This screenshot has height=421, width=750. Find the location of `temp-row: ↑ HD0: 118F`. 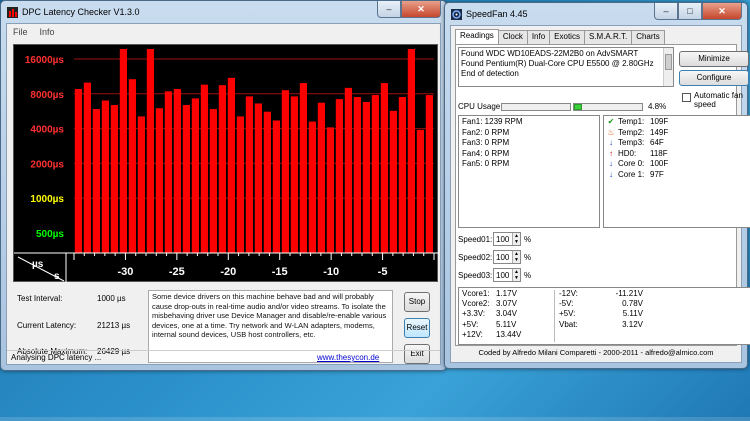

temp-row: ↑ HD0: 118F is located at coordinates (677, 154).